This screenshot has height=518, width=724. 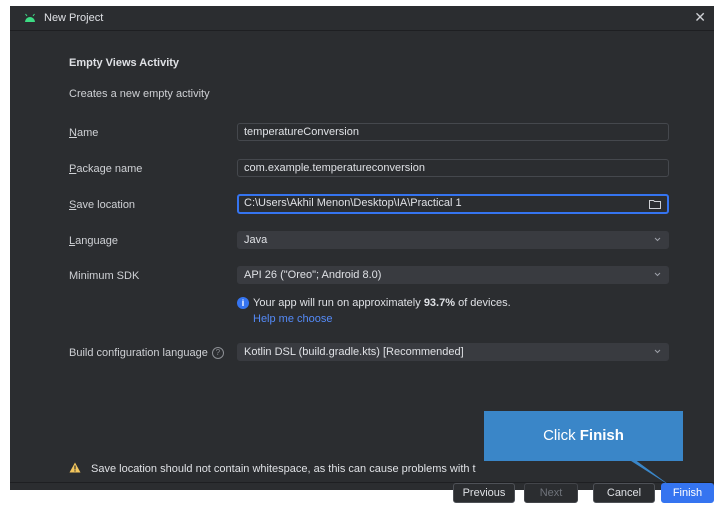 I want to click on next-button: Next, so click(x=551, y=493).